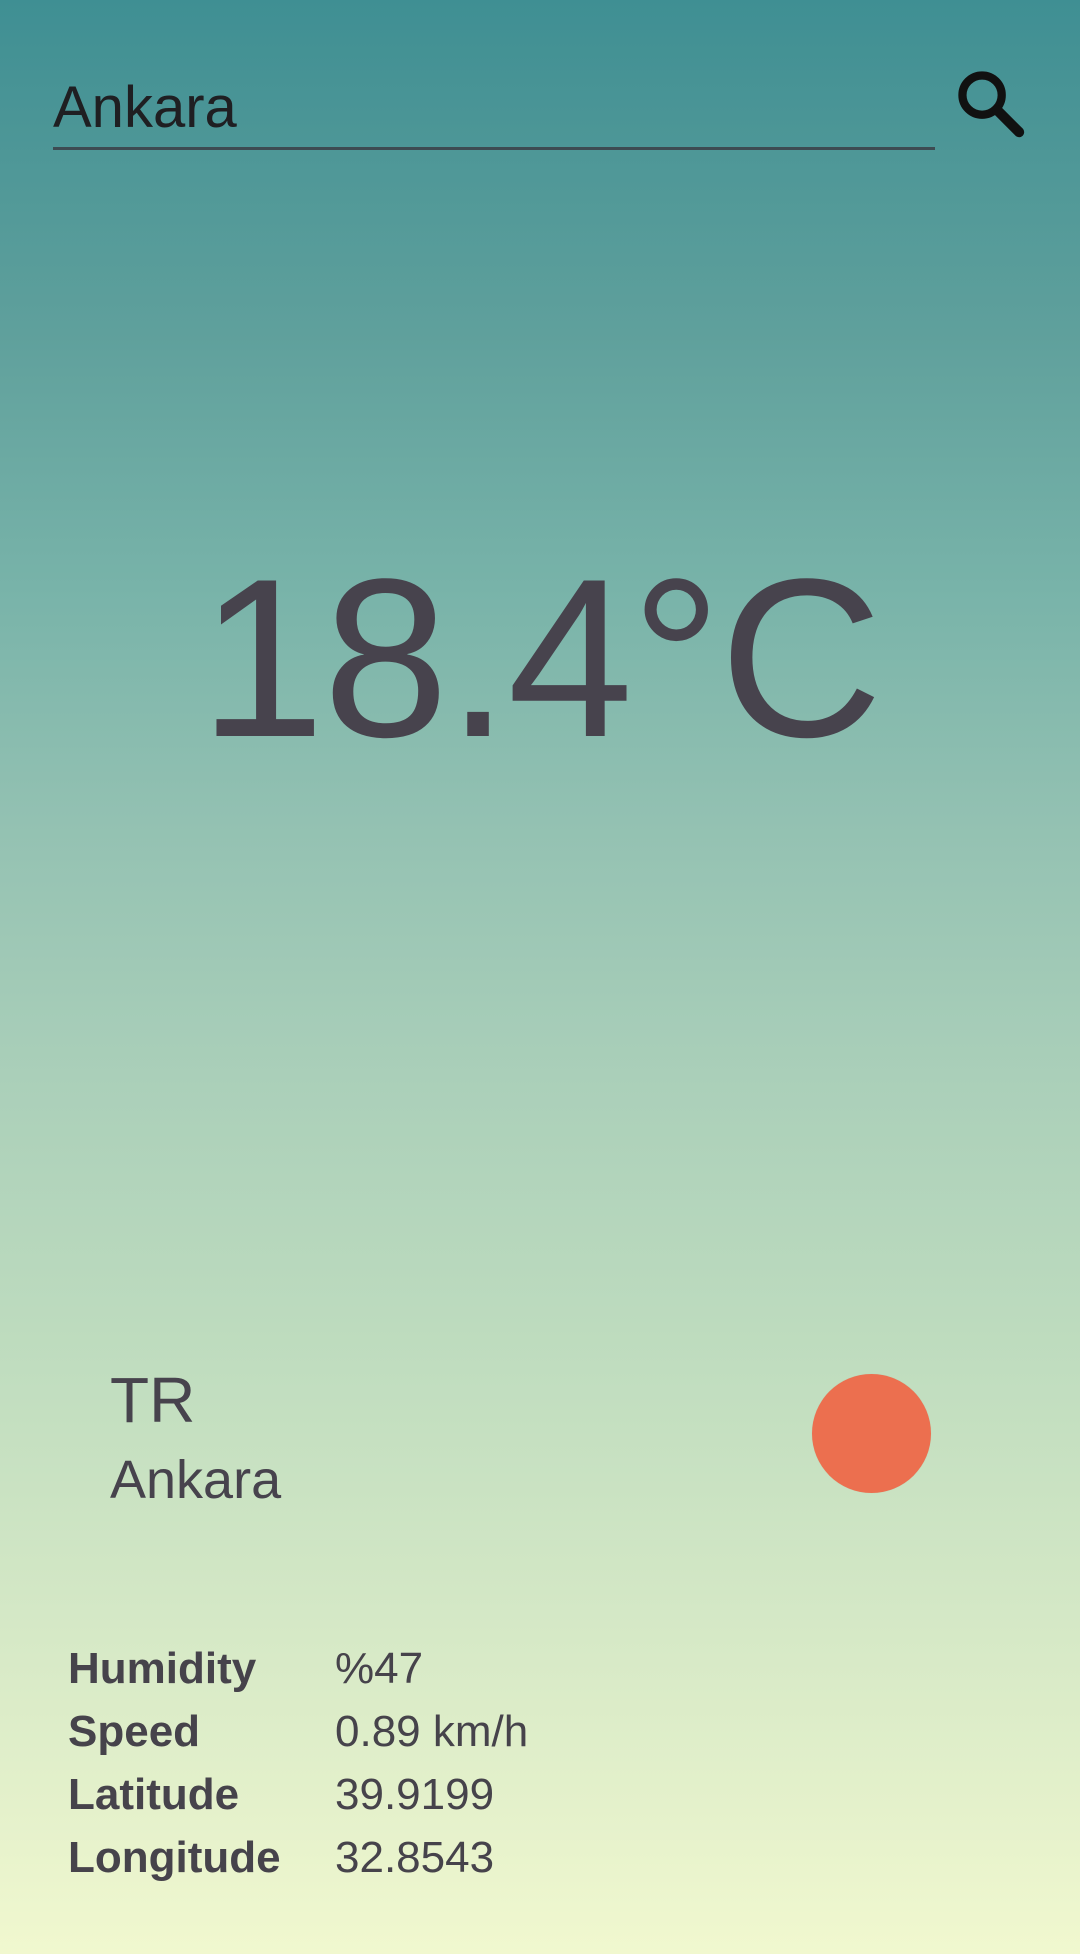  I want to click on humidity-value: %47, so click(379, 1668).